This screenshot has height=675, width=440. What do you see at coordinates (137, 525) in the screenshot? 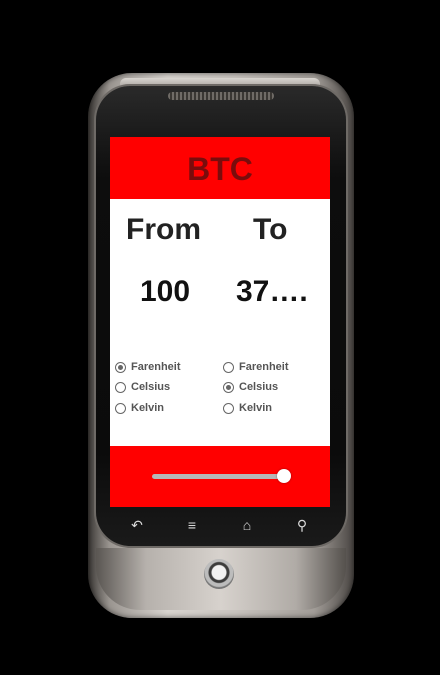
I see `back-icon: ↶` at bounding box center [137, 525].